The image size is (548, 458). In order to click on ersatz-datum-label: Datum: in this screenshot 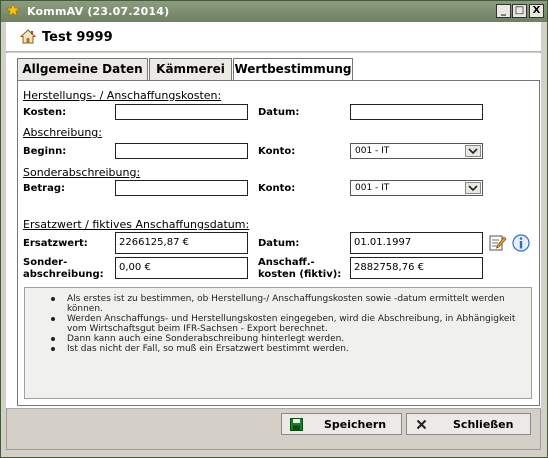, I will do `click(279, 243)`.